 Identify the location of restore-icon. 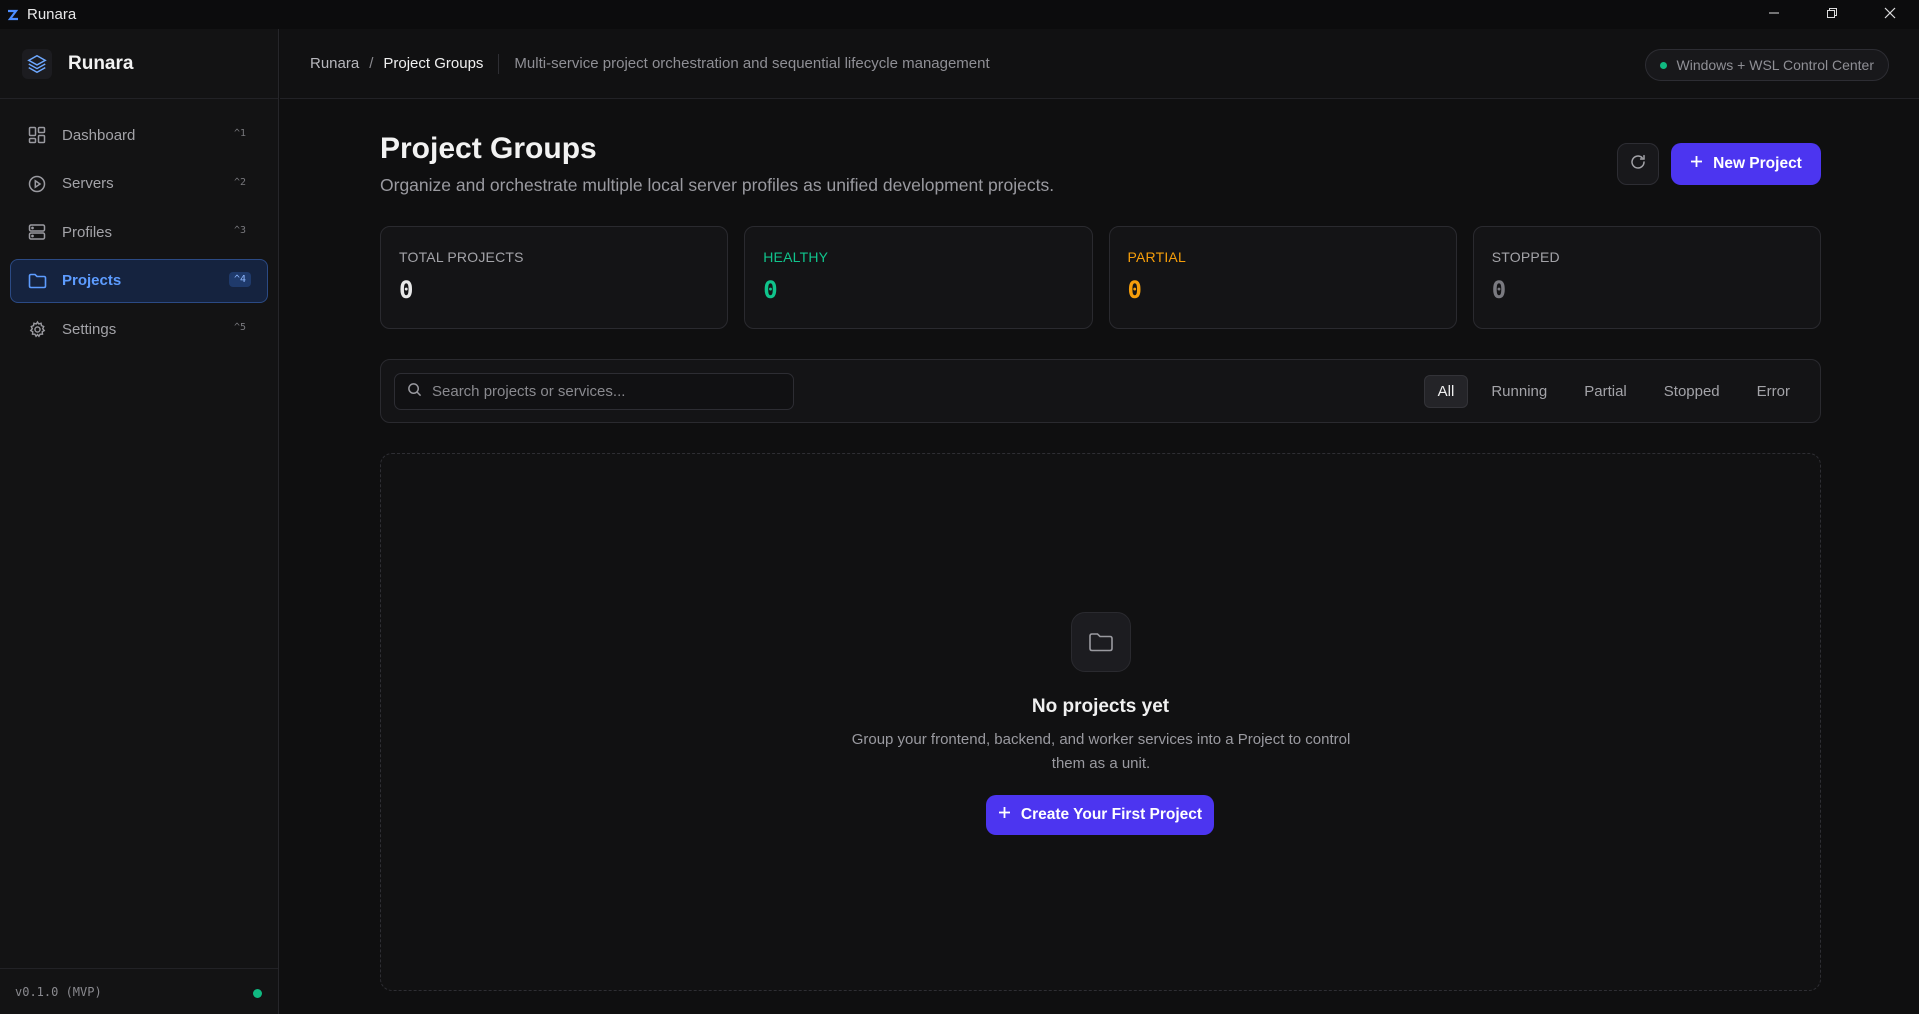
(1832, 15).